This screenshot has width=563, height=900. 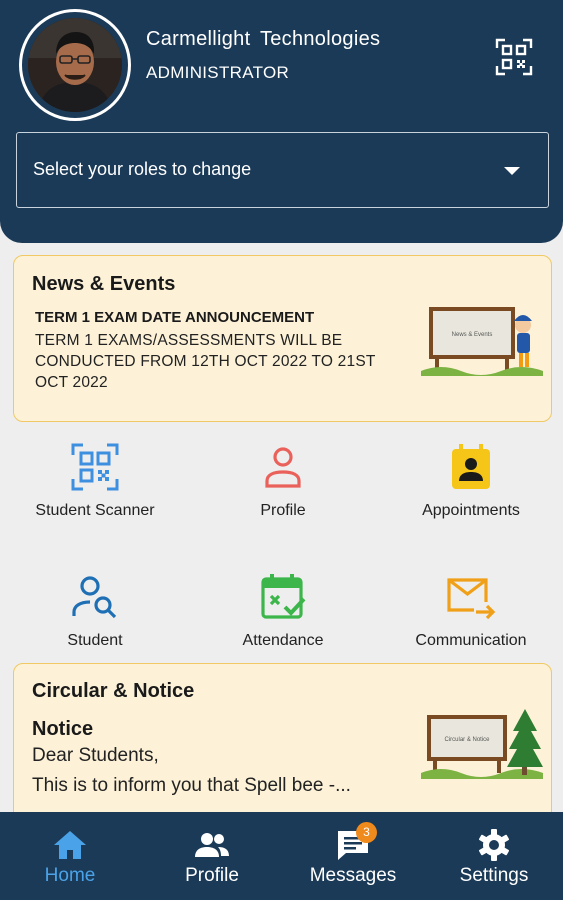 I want to click on circular-illustration-caption: Circular & Notice, so click(x=467, y=740).